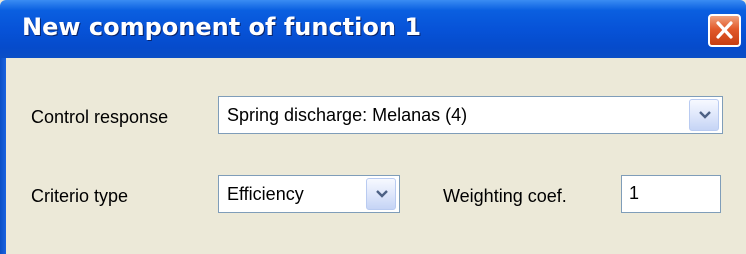 This screenshot has height=254, width=746. Describe the element at coordinates (265, 194) in the screenshot. I see `criterio-type-value: Efficiency` at that location.